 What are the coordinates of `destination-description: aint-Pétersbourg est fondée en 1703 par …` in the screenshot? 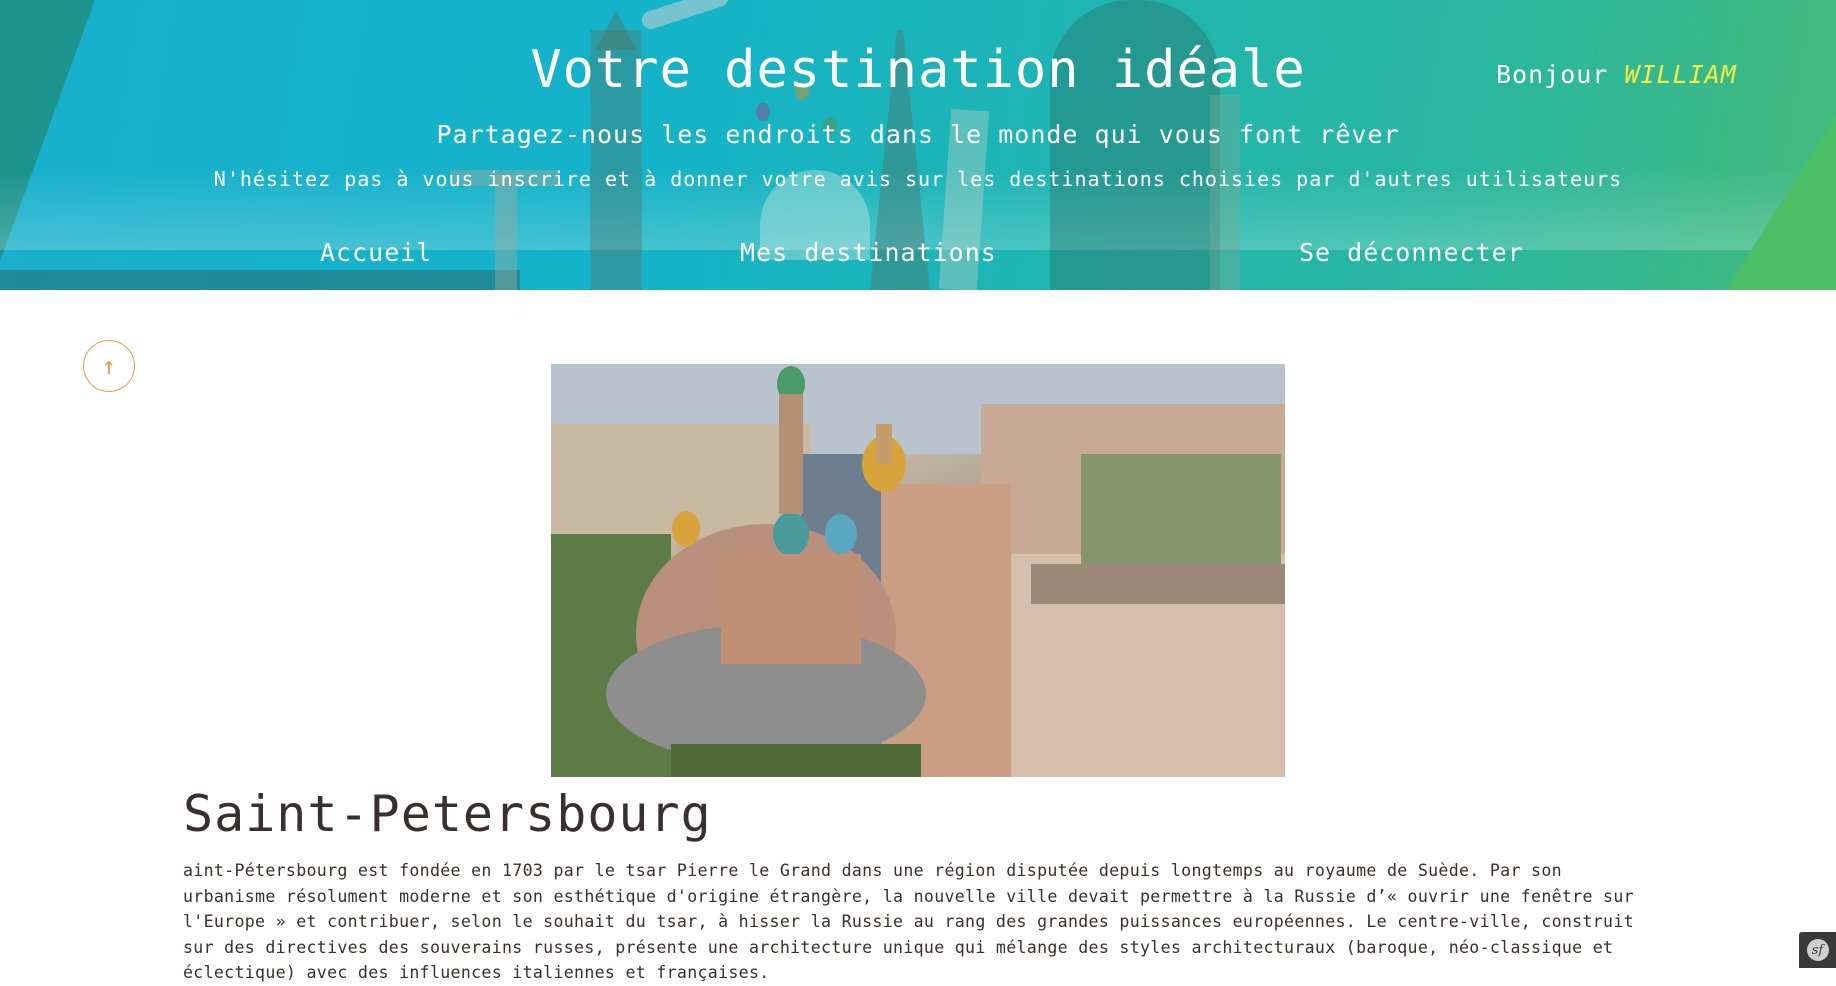 It's located at (908, 921).